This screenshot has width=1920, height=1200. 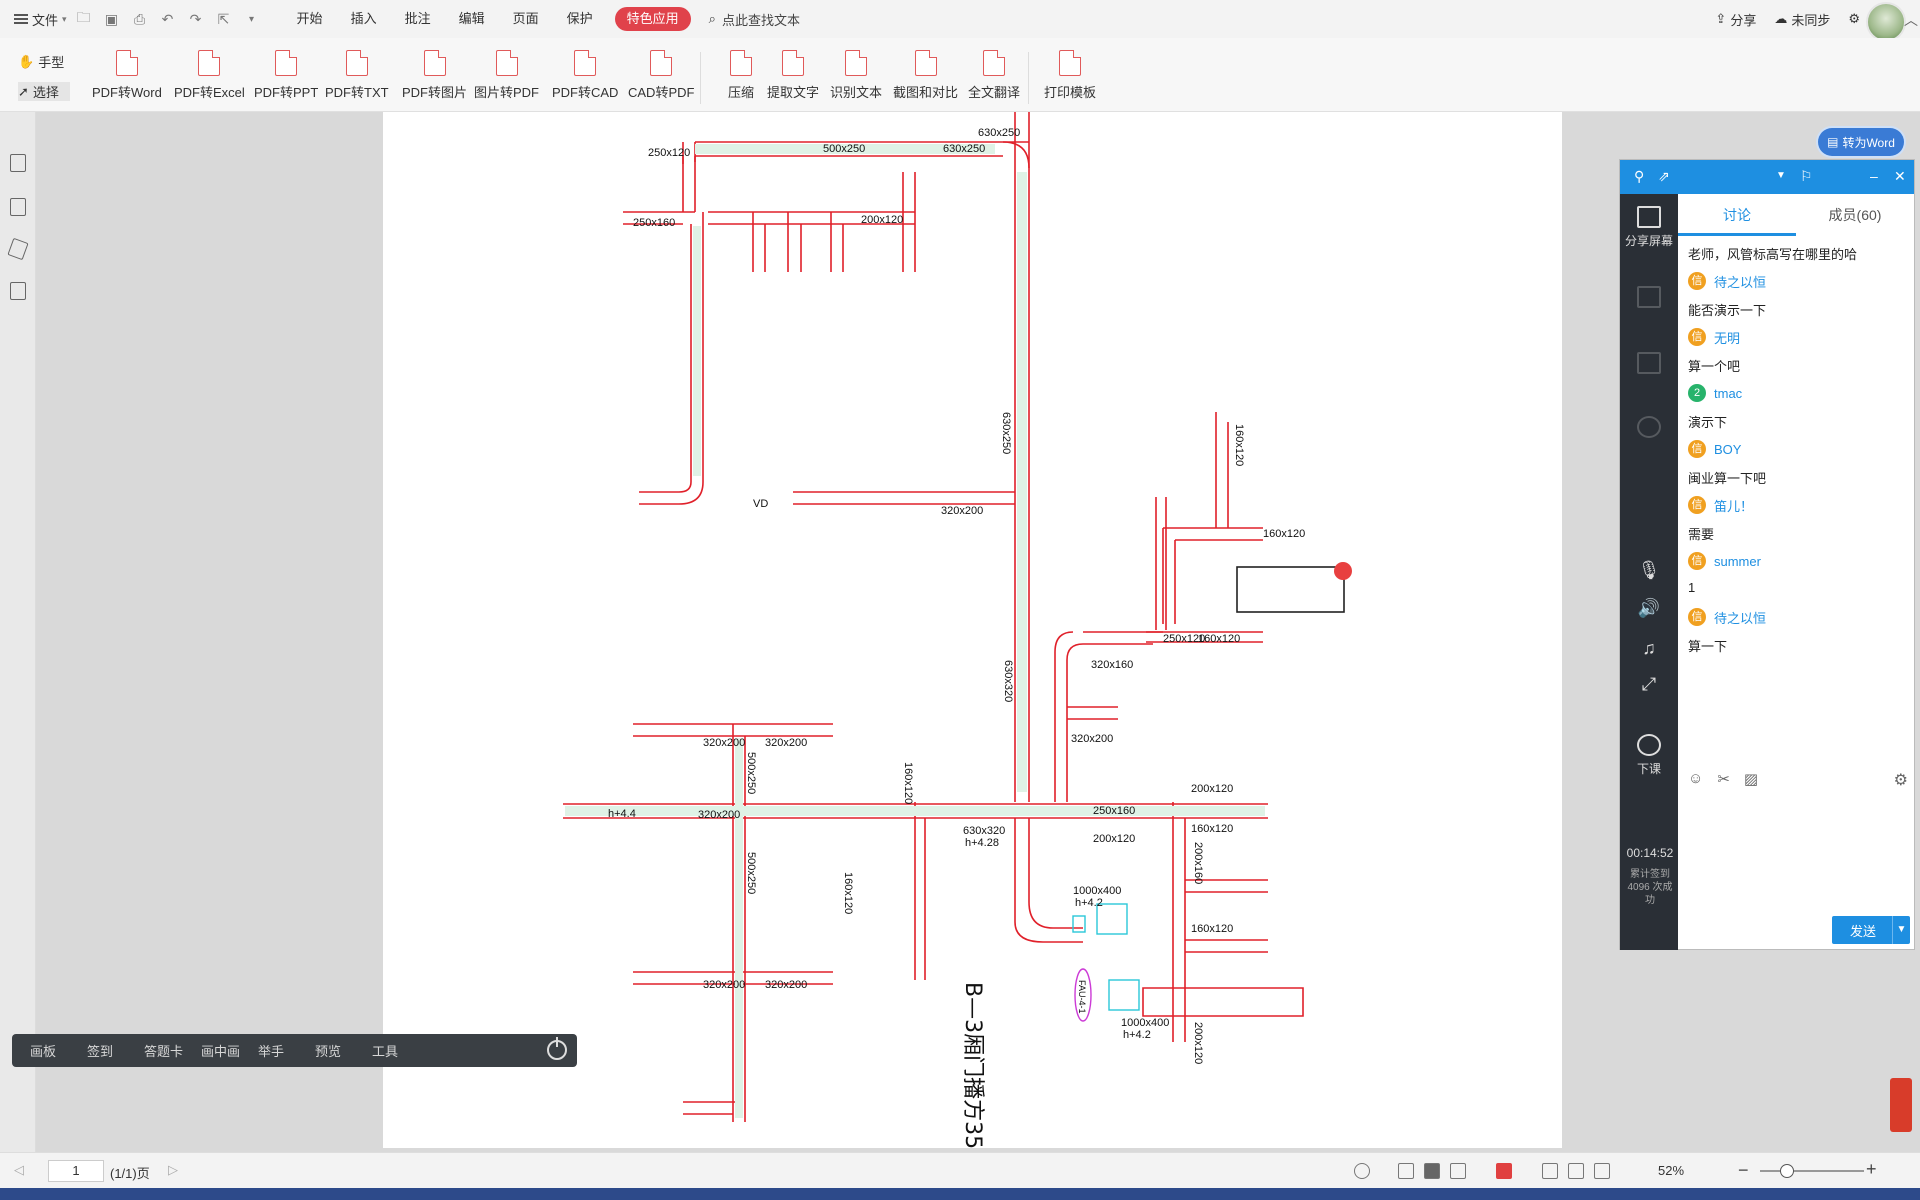 I want to click on camera-button, so click(x=1649, y=429).